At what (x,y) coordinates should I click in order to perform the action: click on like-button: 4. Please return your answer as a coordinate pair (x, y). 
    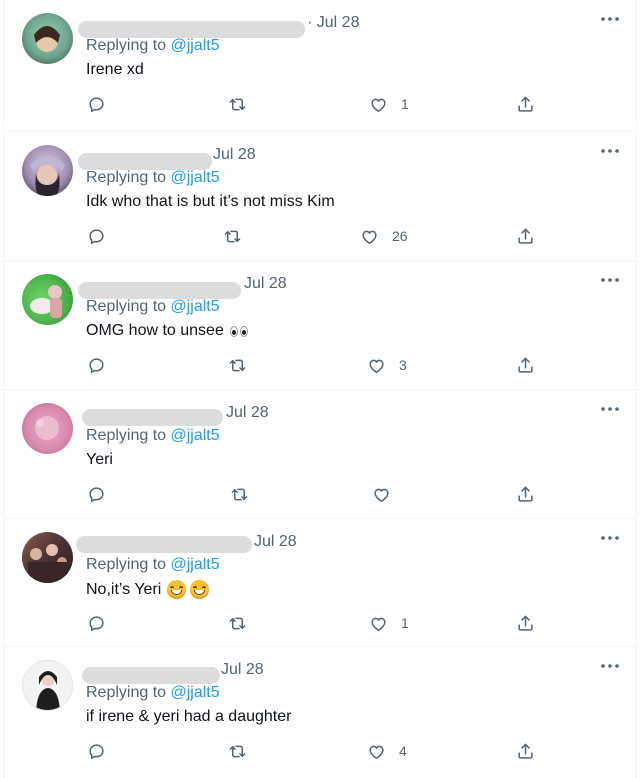
    Looking at the image, I should click on (387, 751).